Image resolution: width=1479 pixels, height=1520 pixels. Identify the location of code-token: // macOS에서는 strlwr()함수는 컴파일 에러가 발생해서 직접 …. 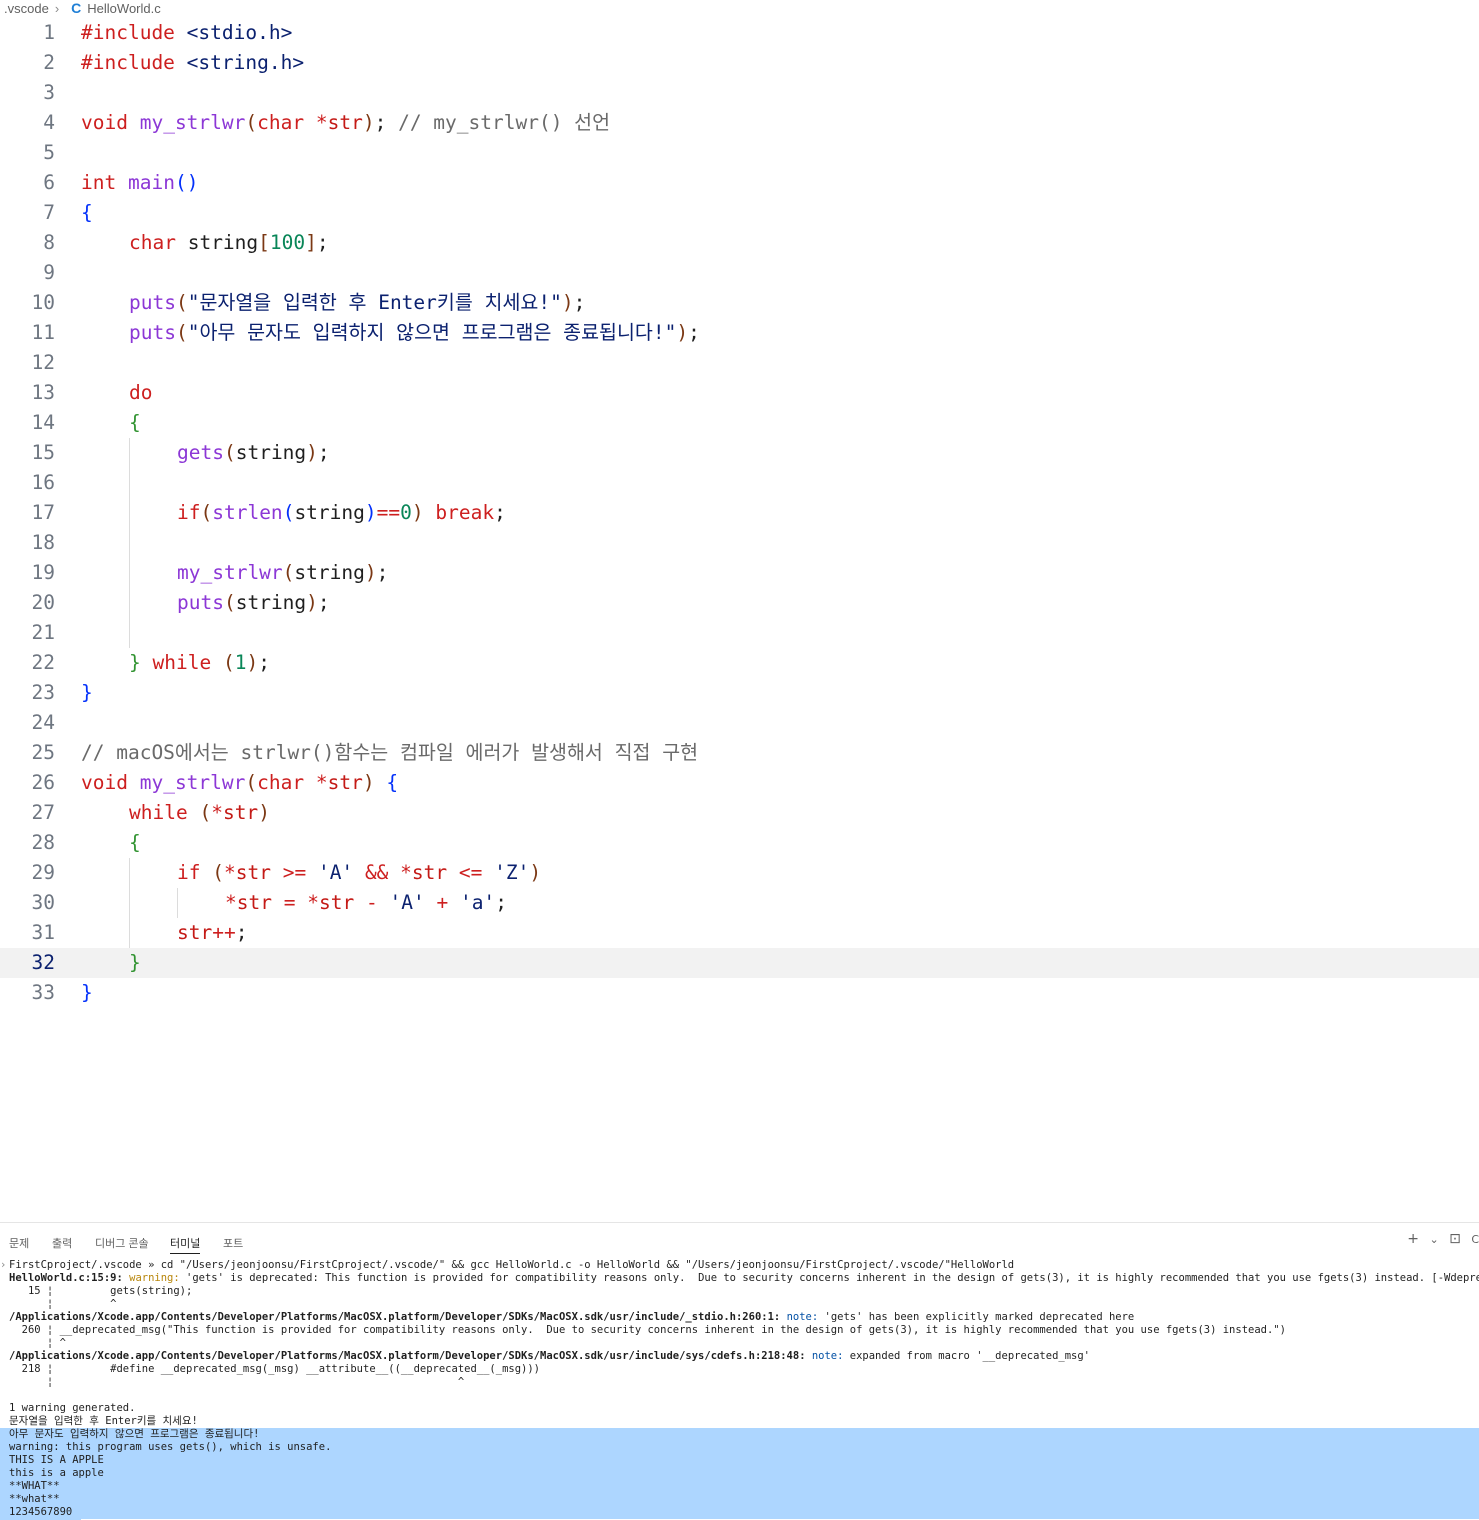
(390, 752).